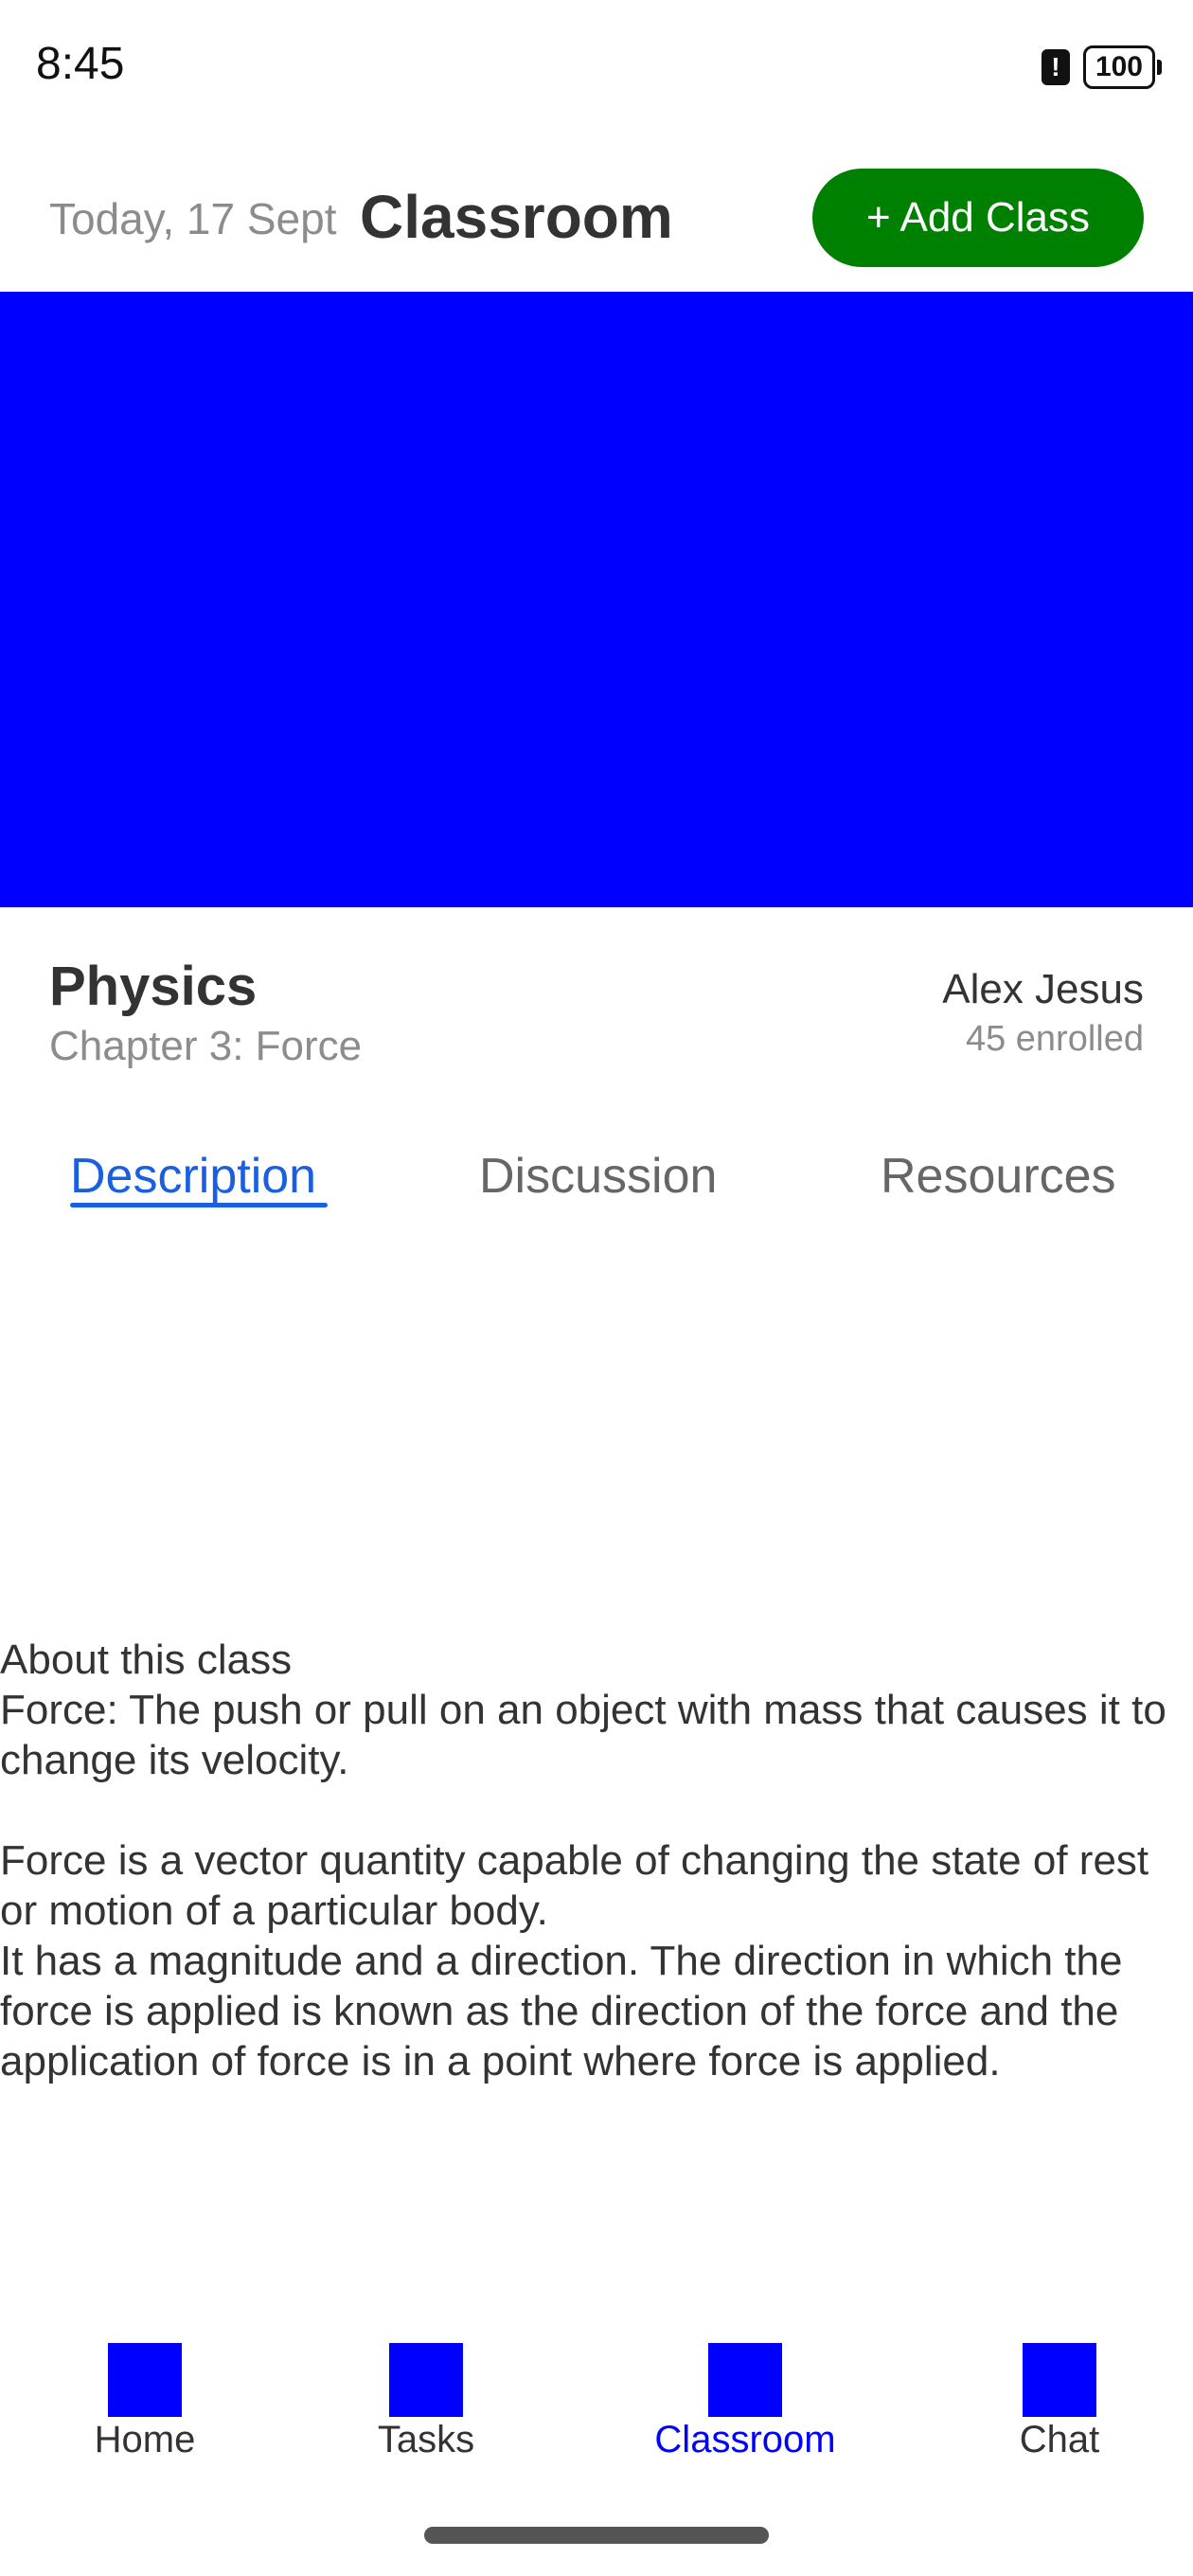 Image resolution: width=1193 pixels, height=2576 pixels. Describe the element at coordinates (1054, 1039) in the screenshot. I see `enrolled-count: 45 enrolled` at that location.